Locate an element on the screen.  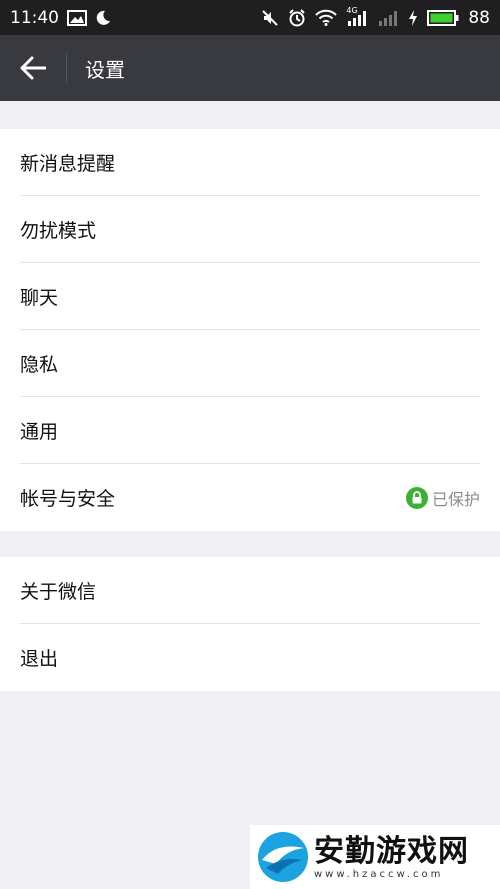
settings-item-logout: 退出 is located at coordinates (250, 657).